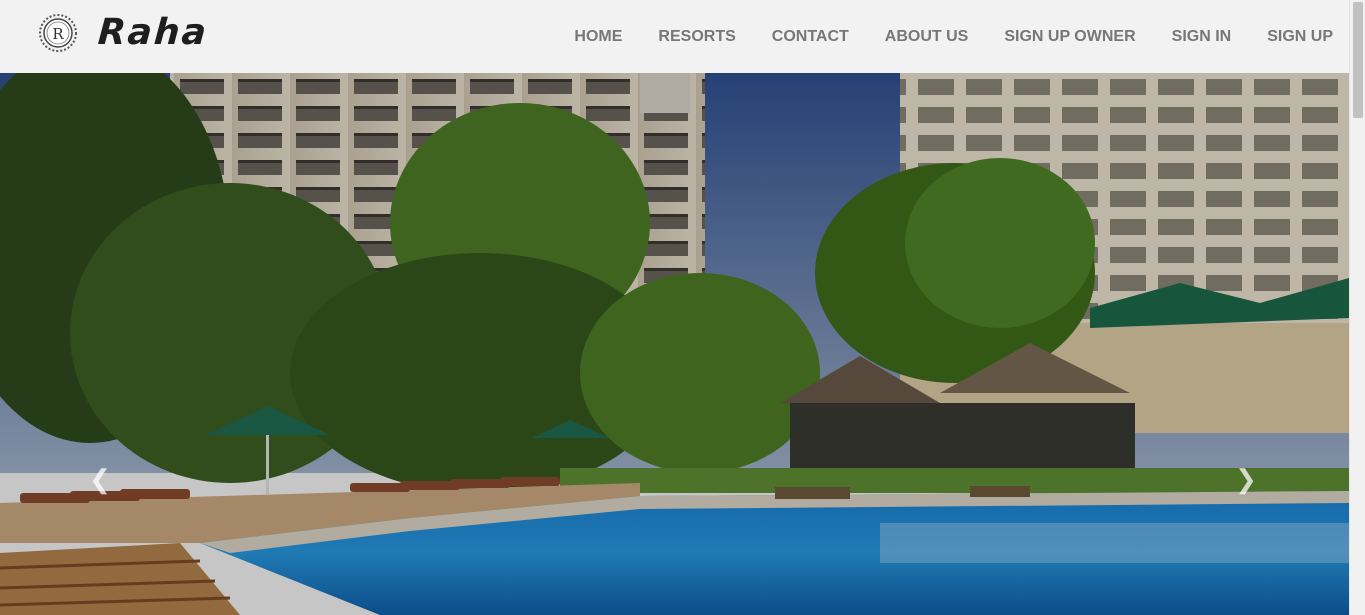 The image size is (1365, 615). I want to click on brand-name: Raha, so click(153, 32).